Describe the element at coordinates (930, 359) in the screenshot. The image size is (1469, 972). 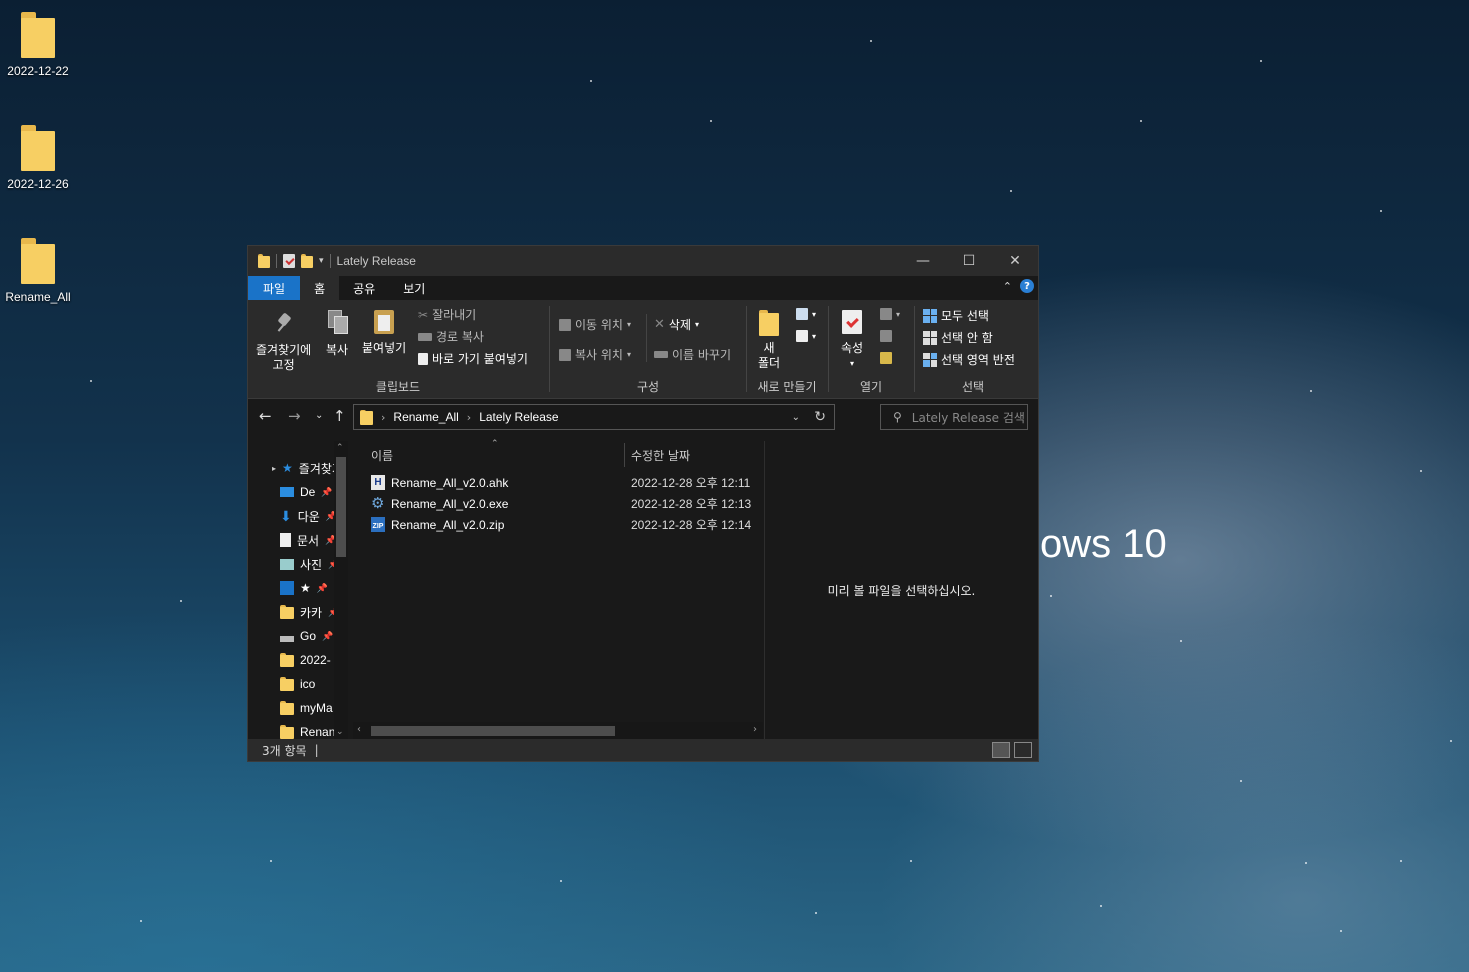
I see `invert-selection-icon` at that location.